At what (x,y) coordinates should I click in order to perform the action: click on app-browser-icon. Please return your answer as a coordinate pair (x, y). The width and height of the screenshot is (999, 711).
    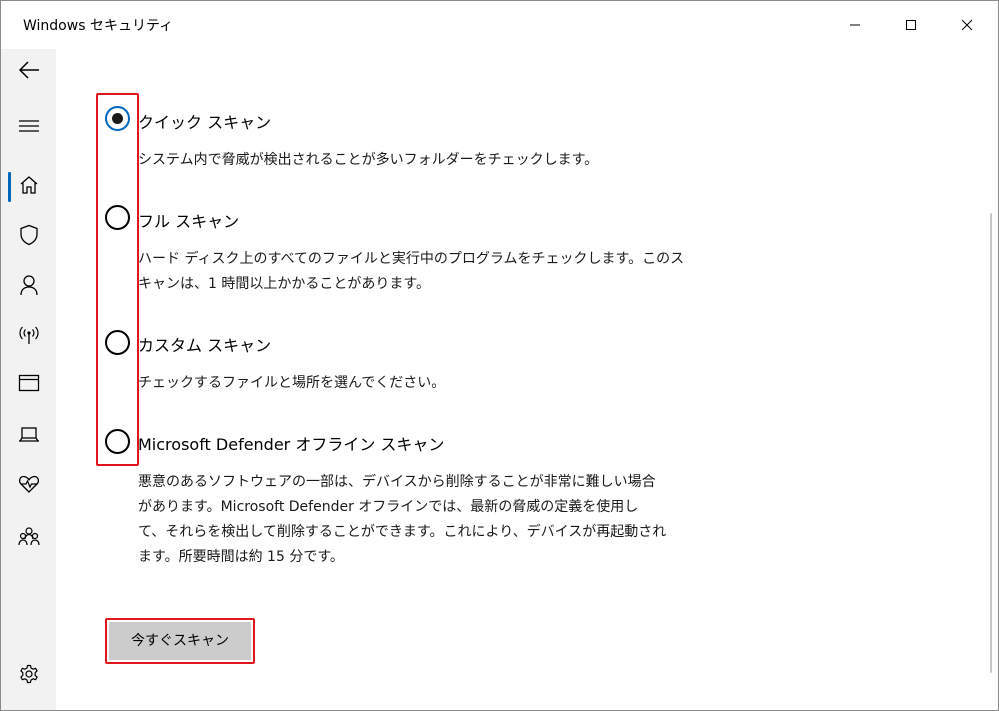
    Looking at the image, I should click on (28, 383).